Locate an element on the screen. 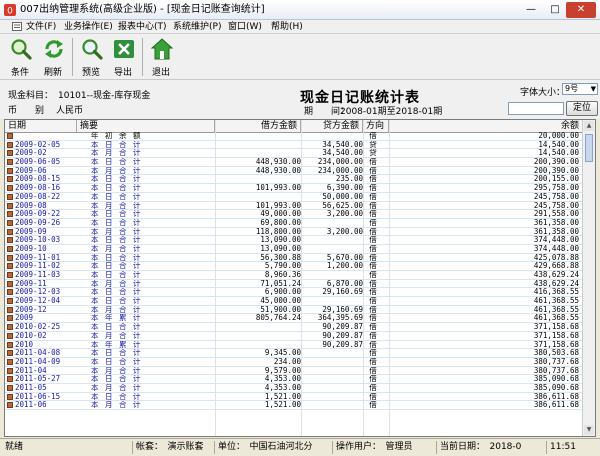 The height and width of the screenshot is (456, 600). refresh-icon is located at coordinates (54, 49).